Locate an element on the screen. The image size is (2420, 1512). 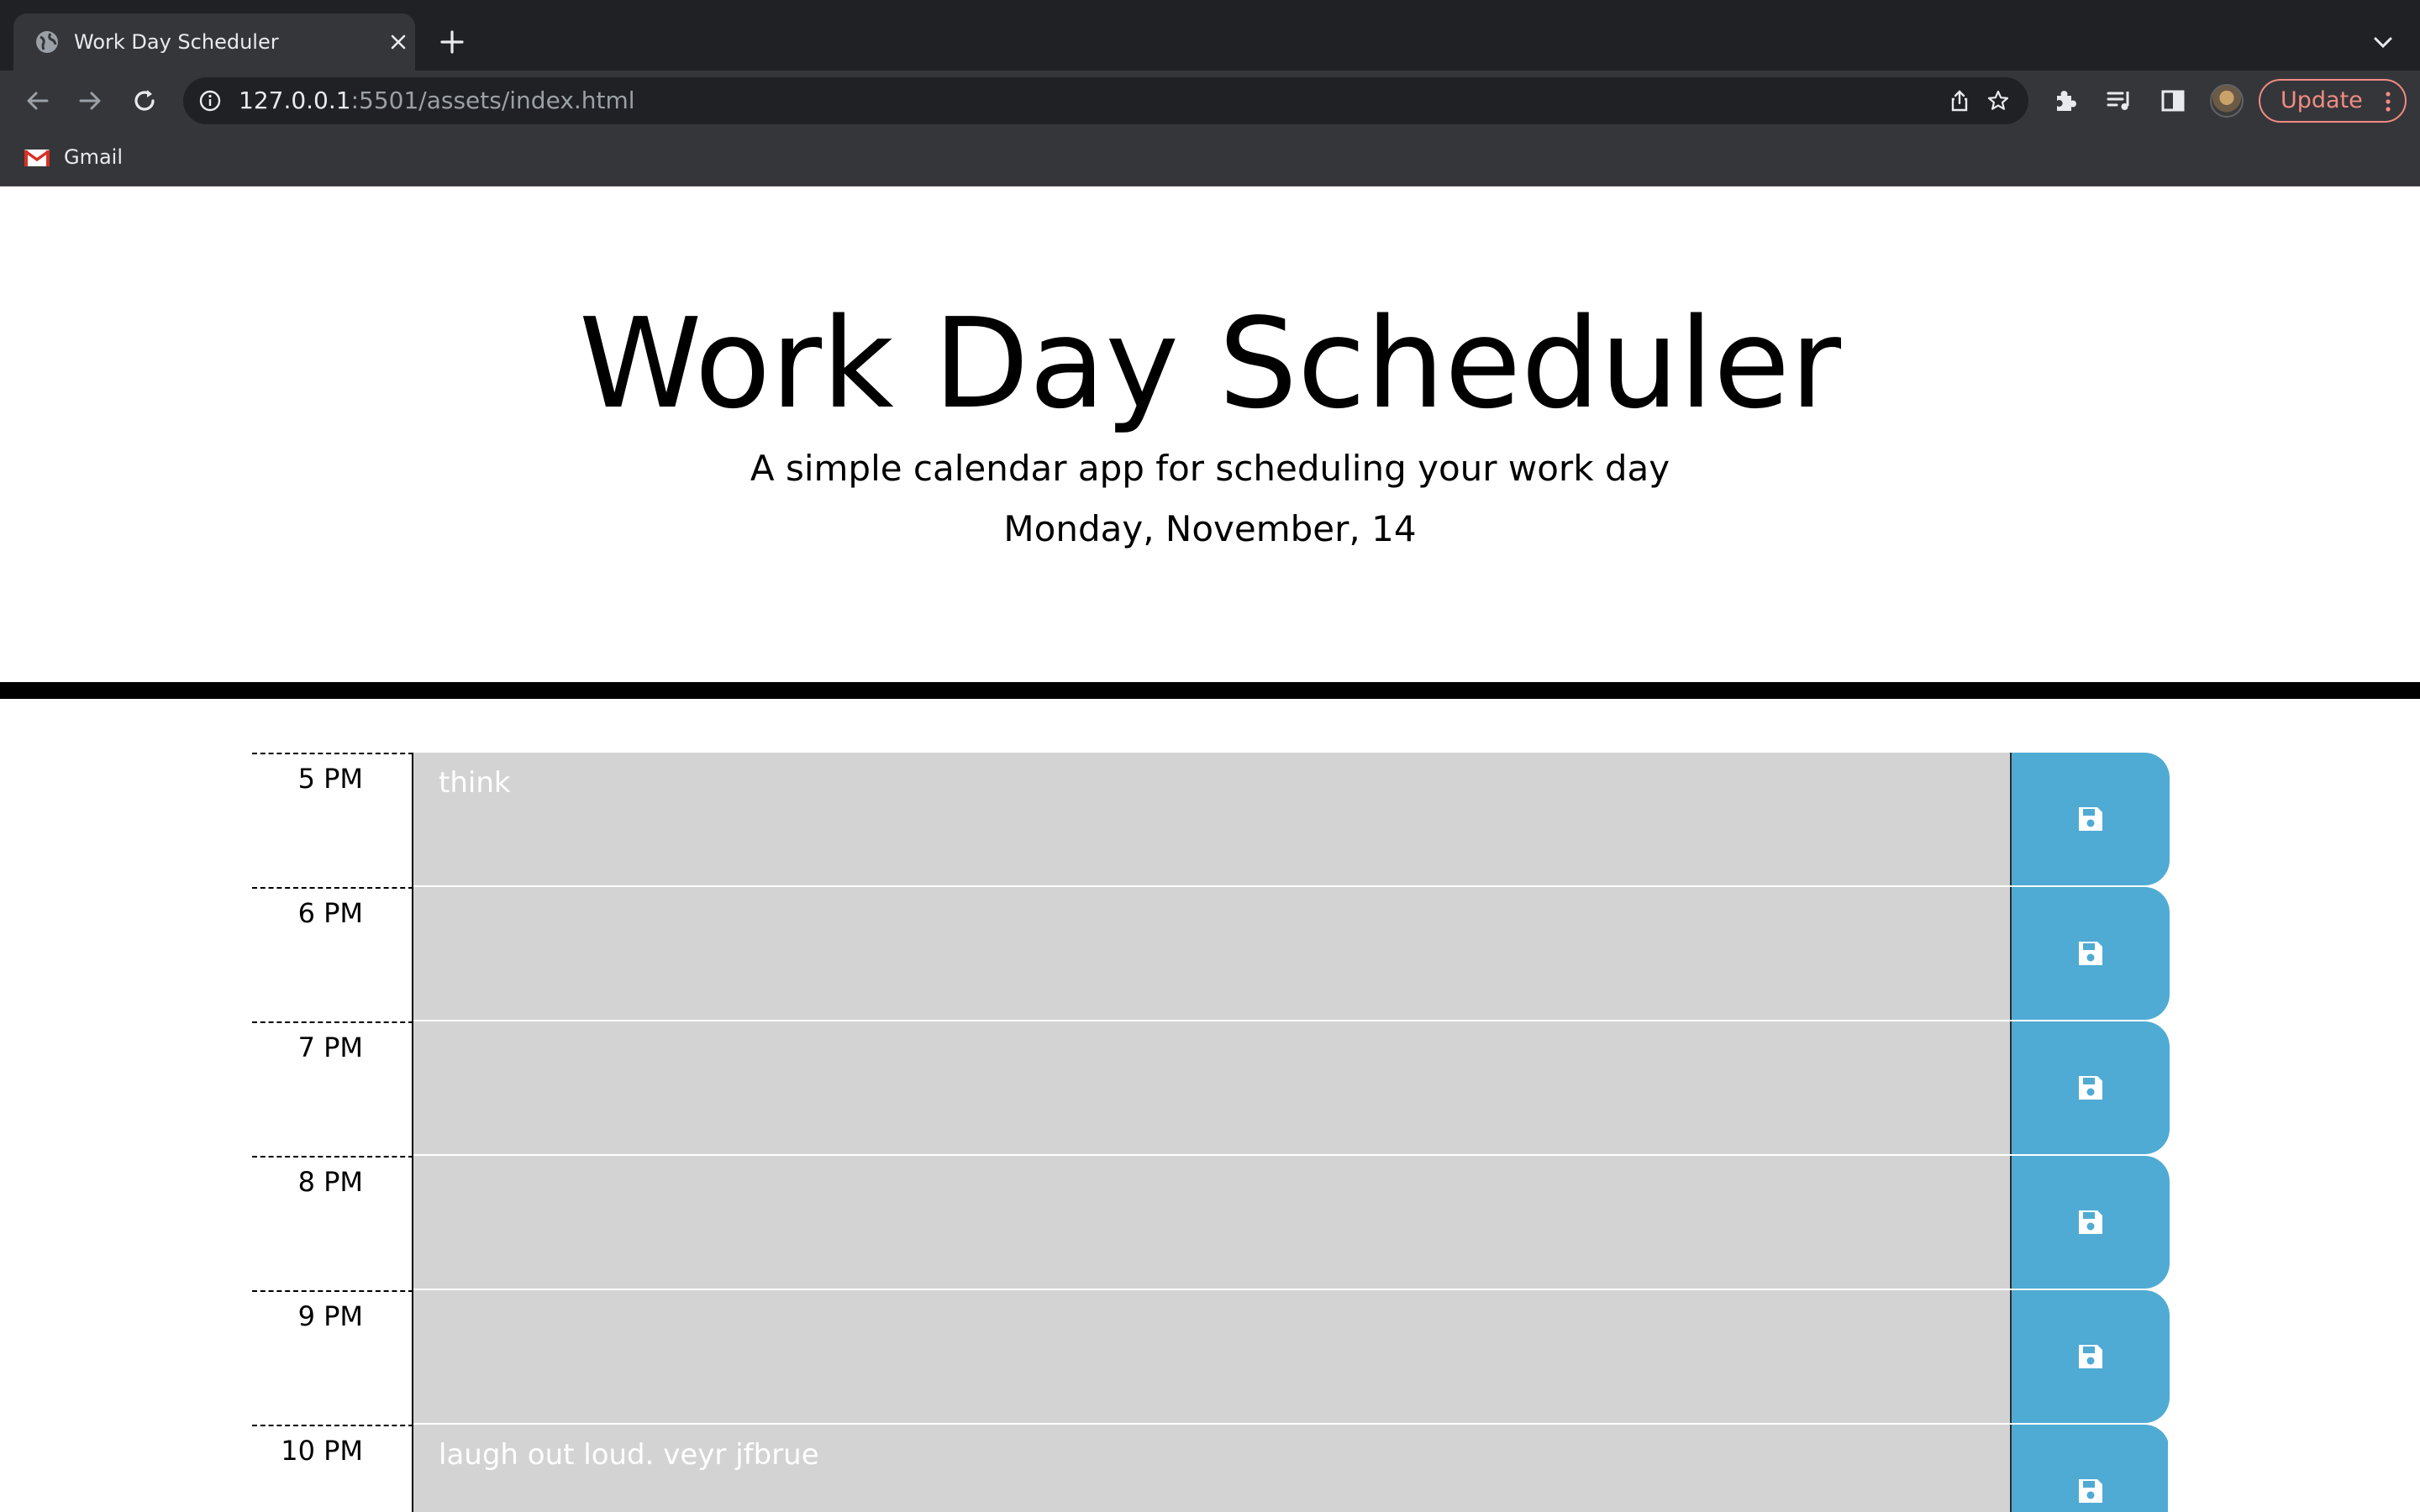
browser-tab: Work Day Scheduler is located at coordinates (214, 42).